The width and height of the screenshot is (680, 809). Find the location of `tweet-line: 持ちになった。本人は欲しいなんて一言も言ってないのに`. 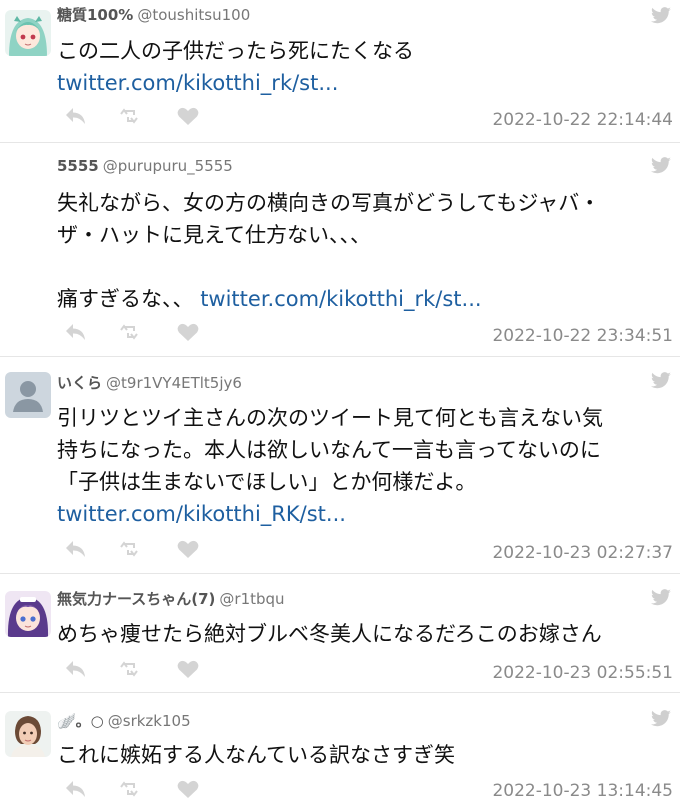

tweet-line: 持ちになった。本人は欲しいなんて一言も言ってないのに is located at coordinates (329, 450).